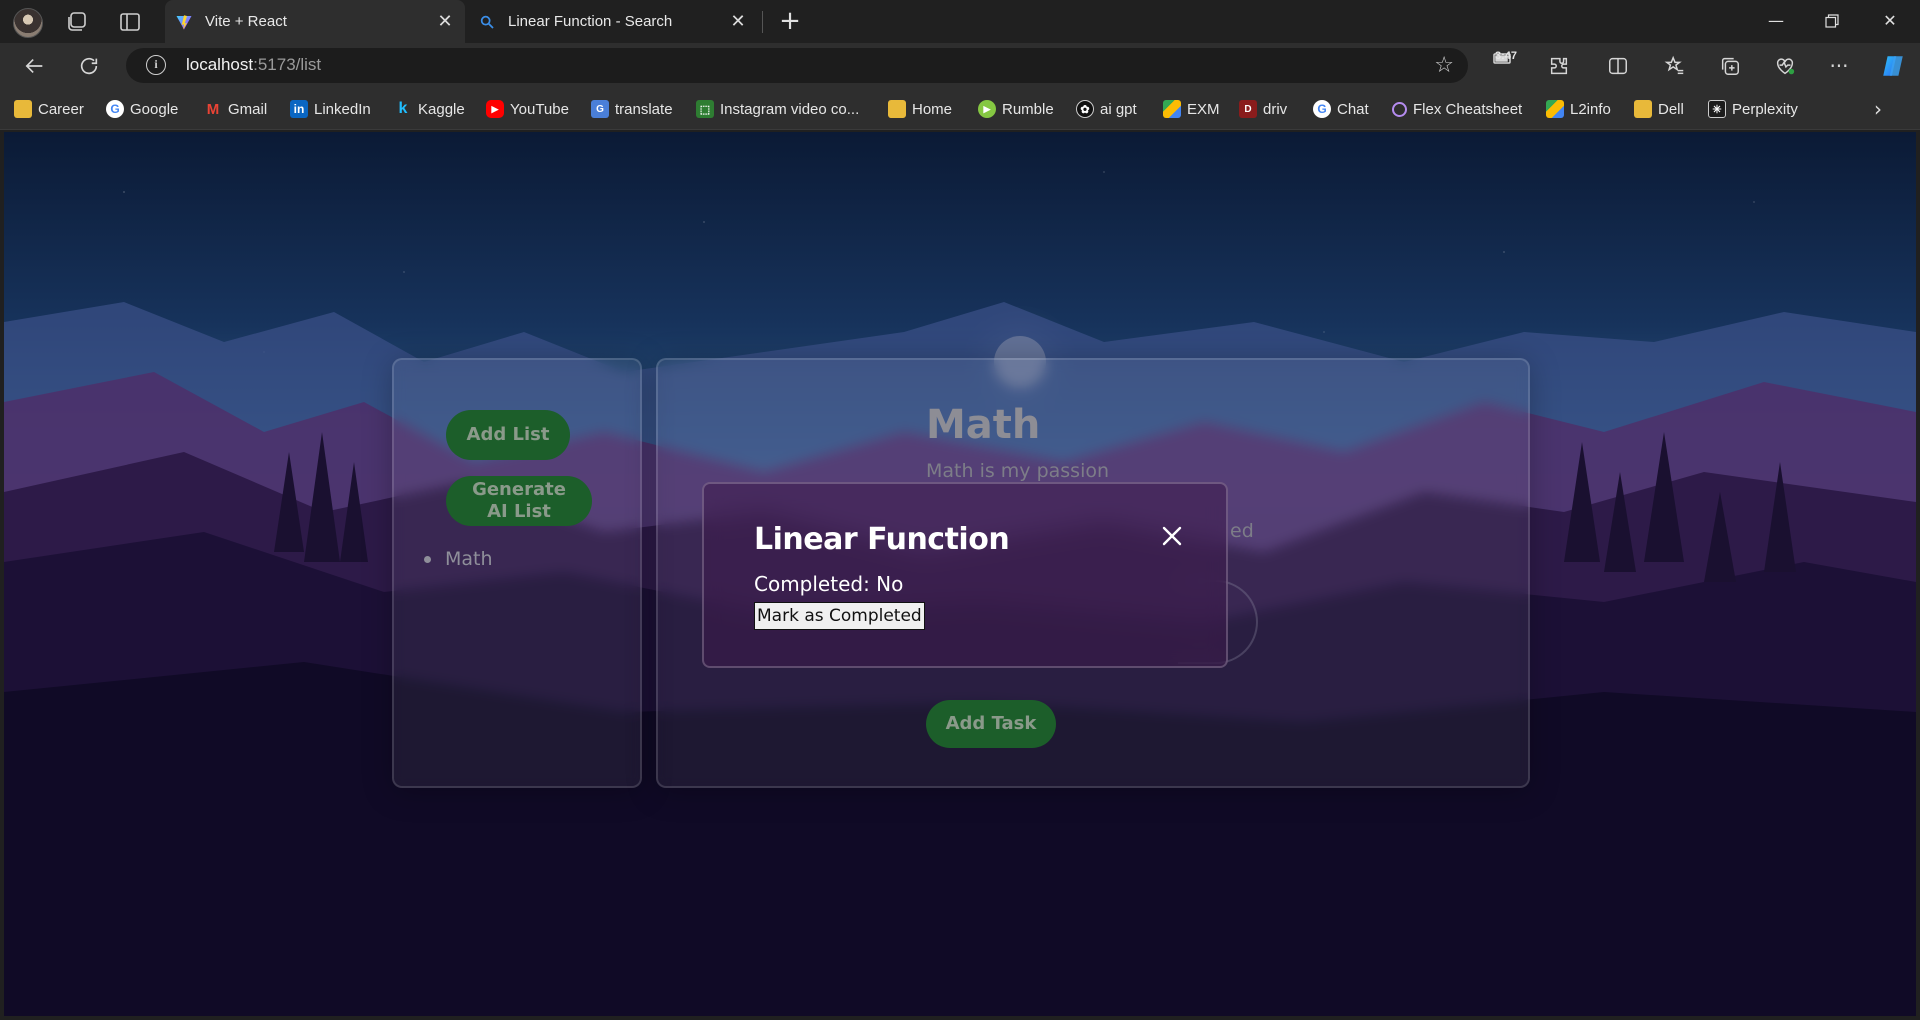 Image resolution: width=1920 pixels, height=1020 pixels. Describe the element at coordinates (427, 559) in the screenshot. I see `bullet-icon` at that location.